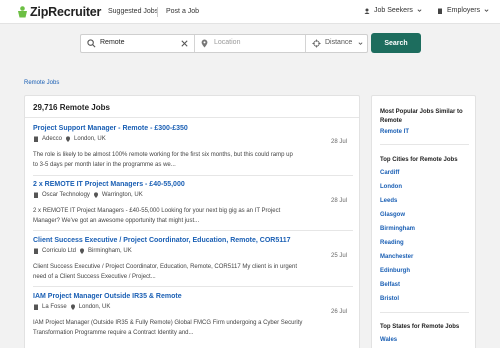  What do you see at coordinates (396, 257) in the screenshot?
I see `city-link: Manchester` at bounding box center [396, 257].